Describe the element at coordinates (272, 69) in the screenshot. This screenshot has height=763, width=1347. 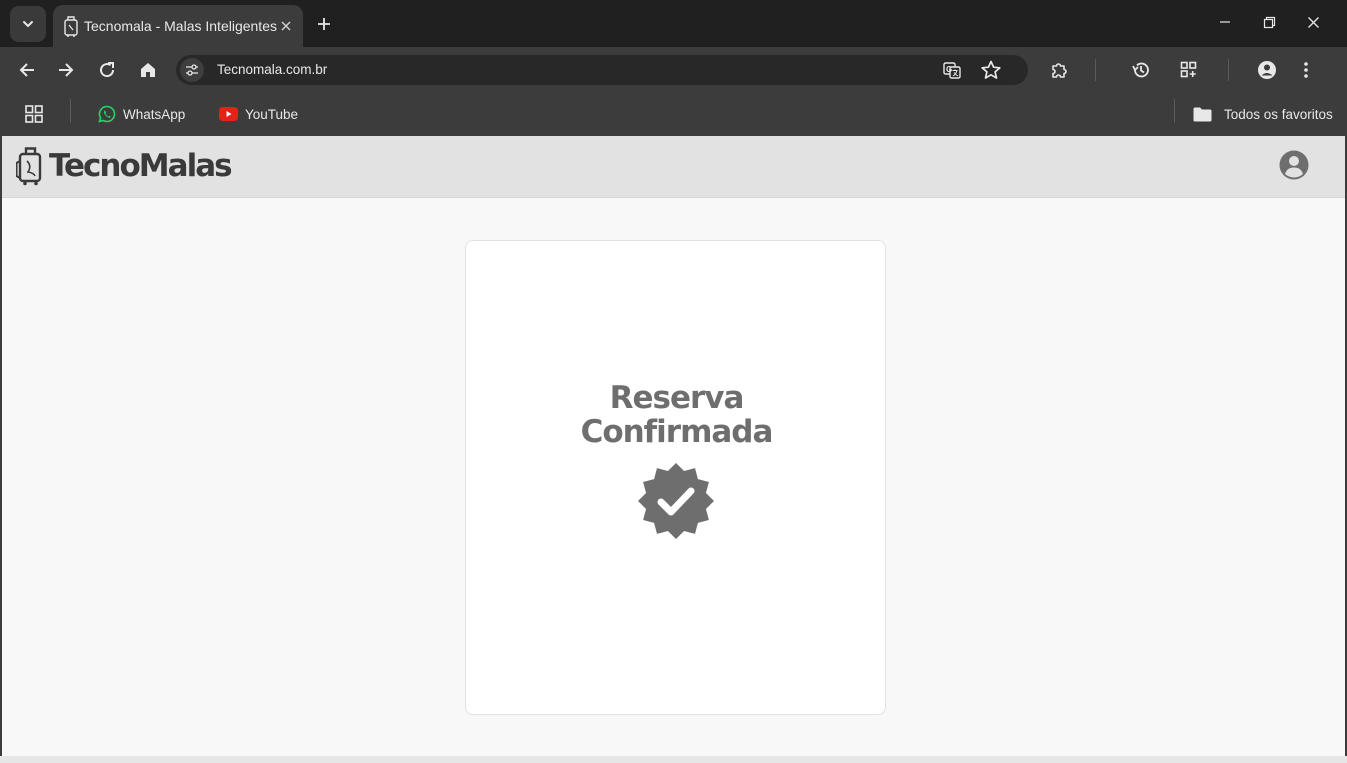
I see `url-text: Tecnomala.com.br` at that location.